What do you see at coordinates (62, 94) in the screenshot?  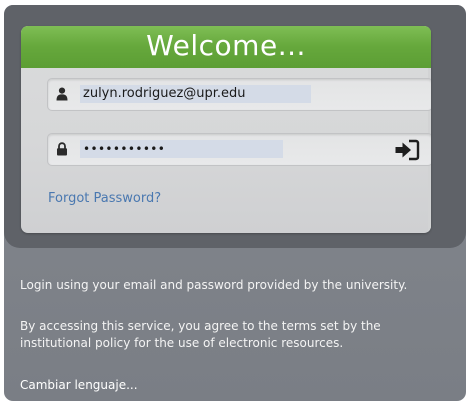 I see `user-icon` at bounding box center [62, 94].